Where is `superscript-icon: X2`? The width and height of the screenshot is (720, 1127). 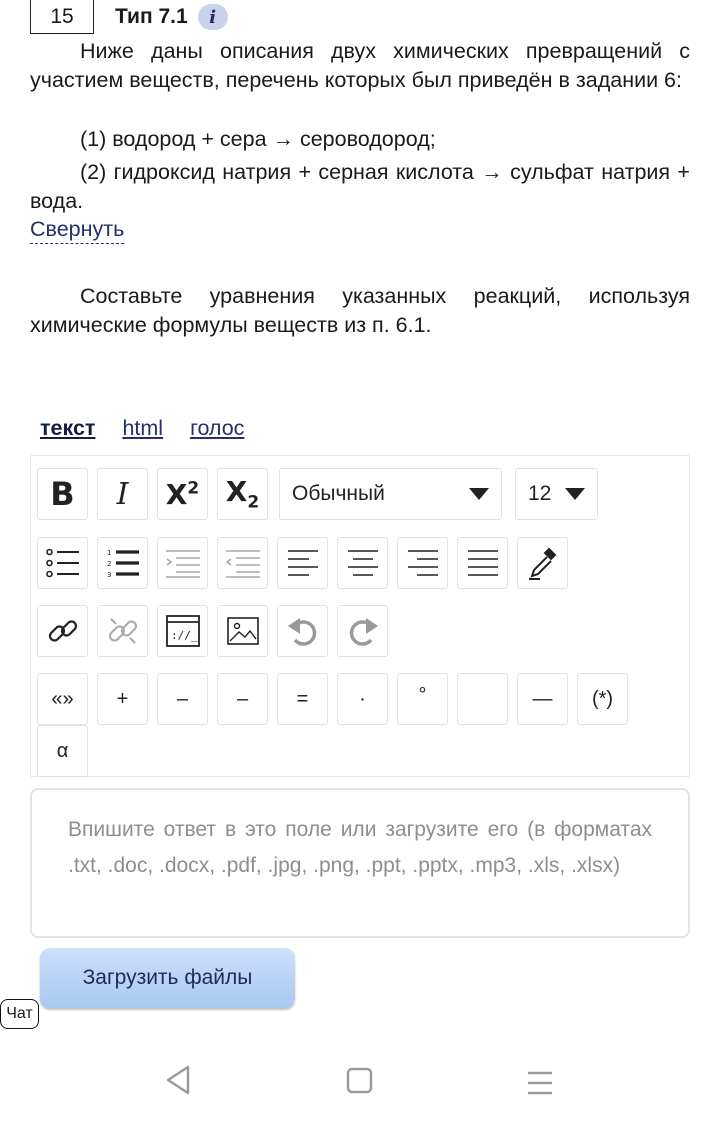 superscript-icon: X2 is located at coordinates (182, 494).